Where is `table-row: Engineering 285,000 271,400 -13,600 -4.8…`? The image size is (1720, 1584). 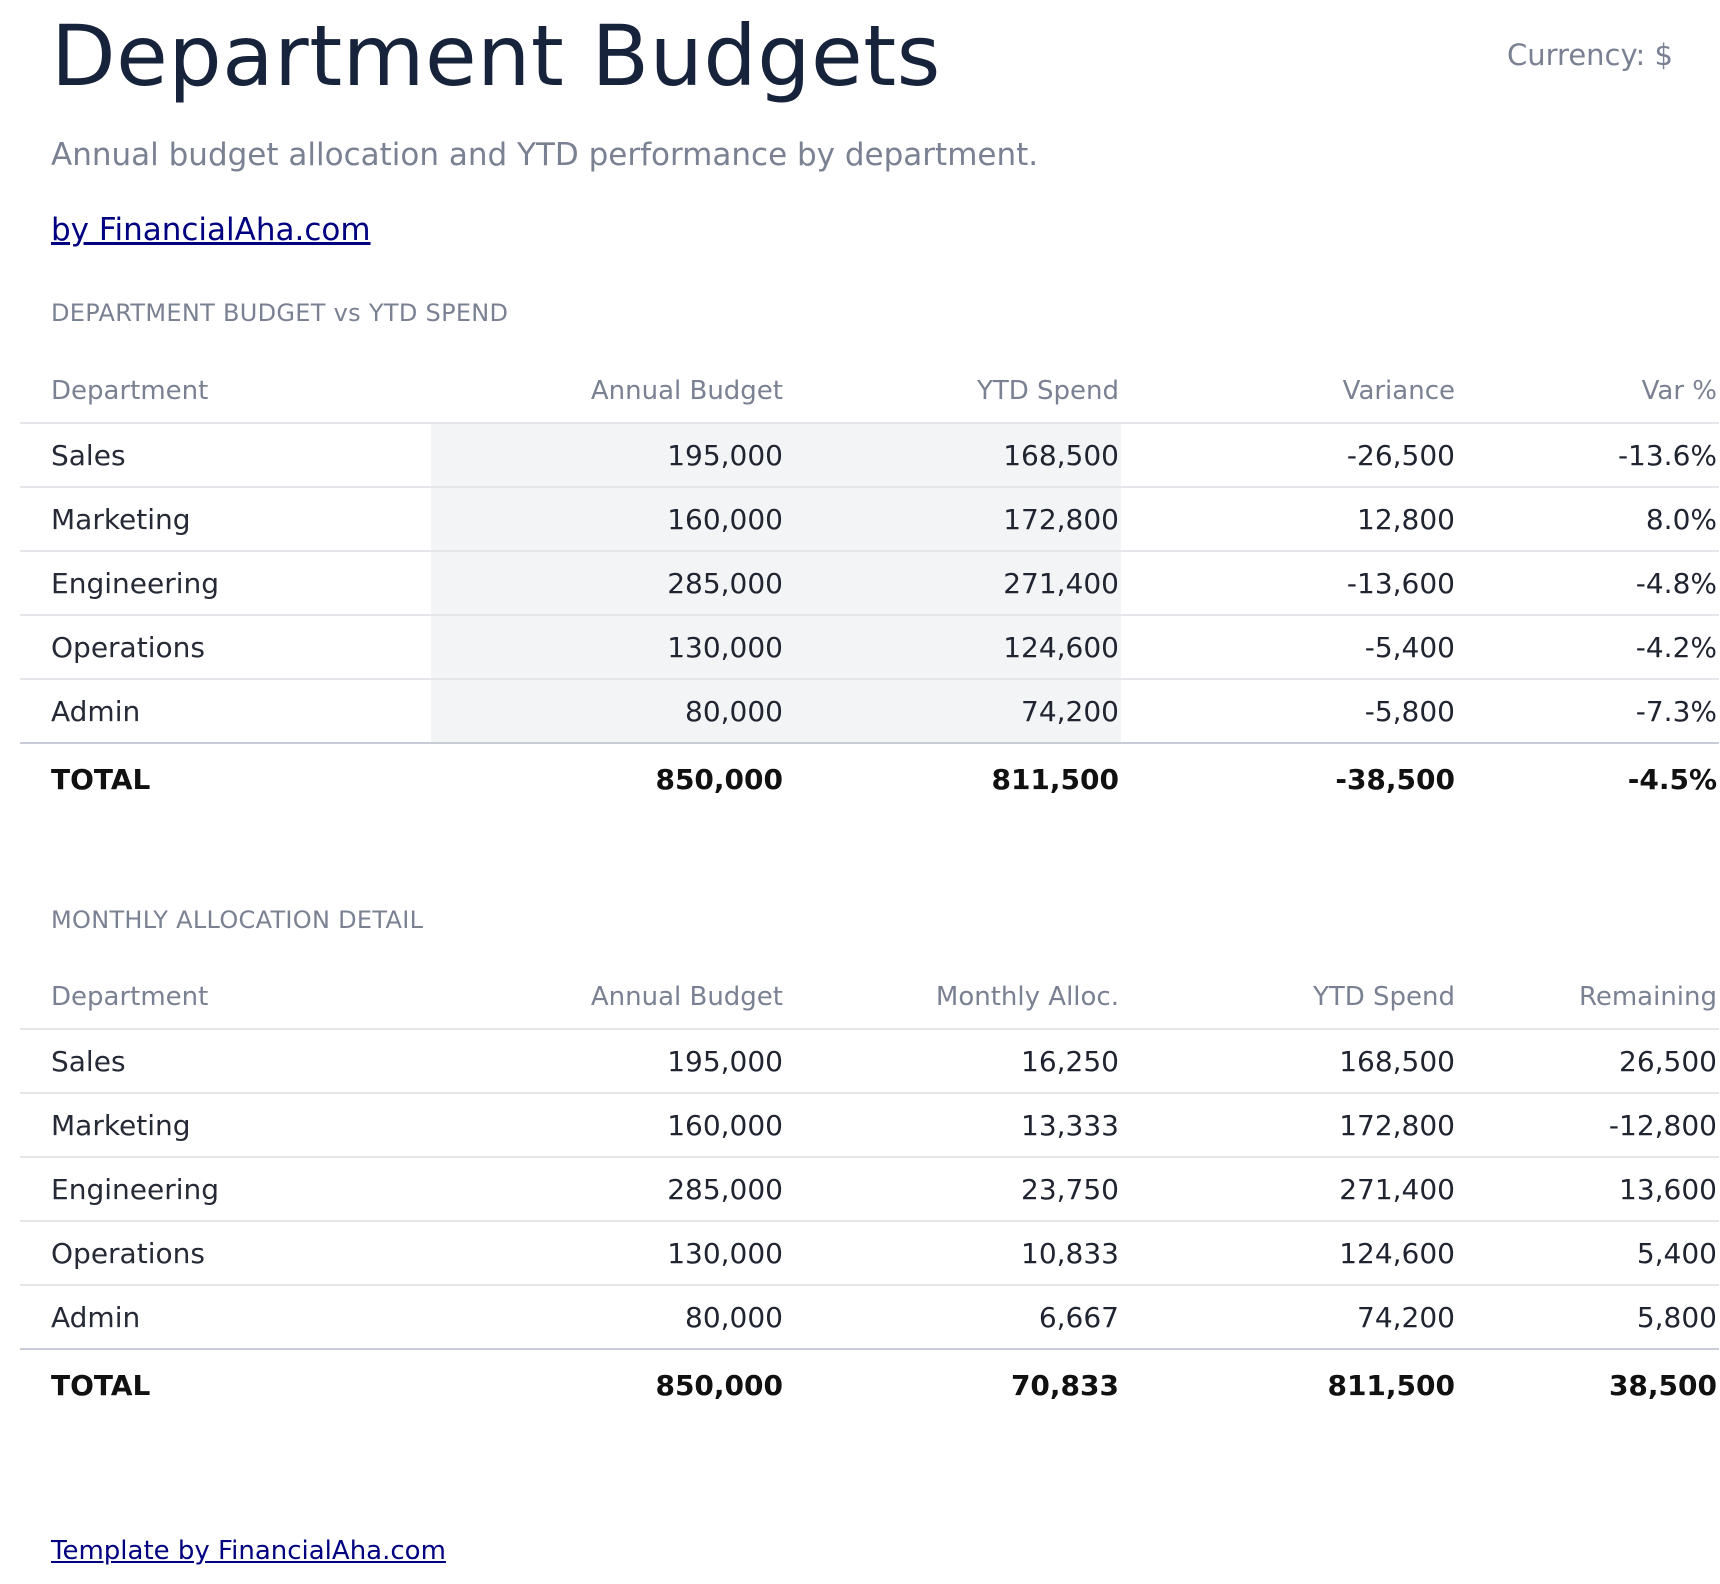 table-row: Engineering 285,000 271,400 -13,600 -4.8… is located at coordinates (869, 583).